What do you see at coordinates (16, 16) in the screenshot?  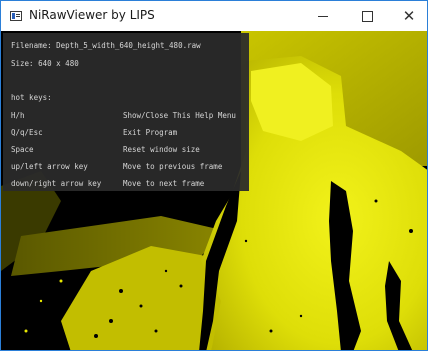 I see `app-window-icon` at bounding box center [16, 16].